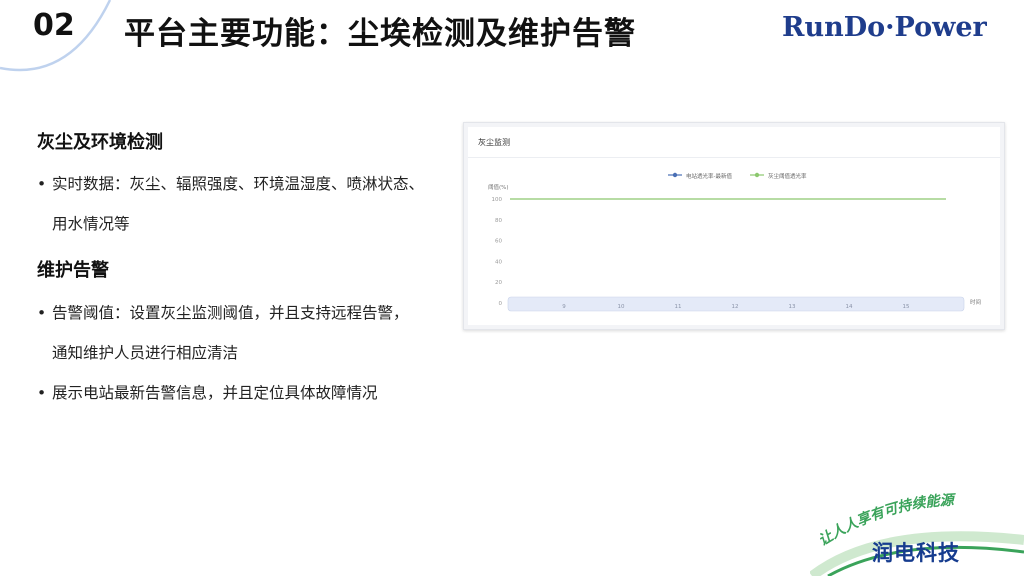 The height and width of the screenshot is (576, 1024). What do you see at coordinates (238, 184) in the screenshot?
I see `bullet-text: 实时数据：灰尘、辐照强度、环境温湿度、喷淋状态、` at bounding box center [238, 184].